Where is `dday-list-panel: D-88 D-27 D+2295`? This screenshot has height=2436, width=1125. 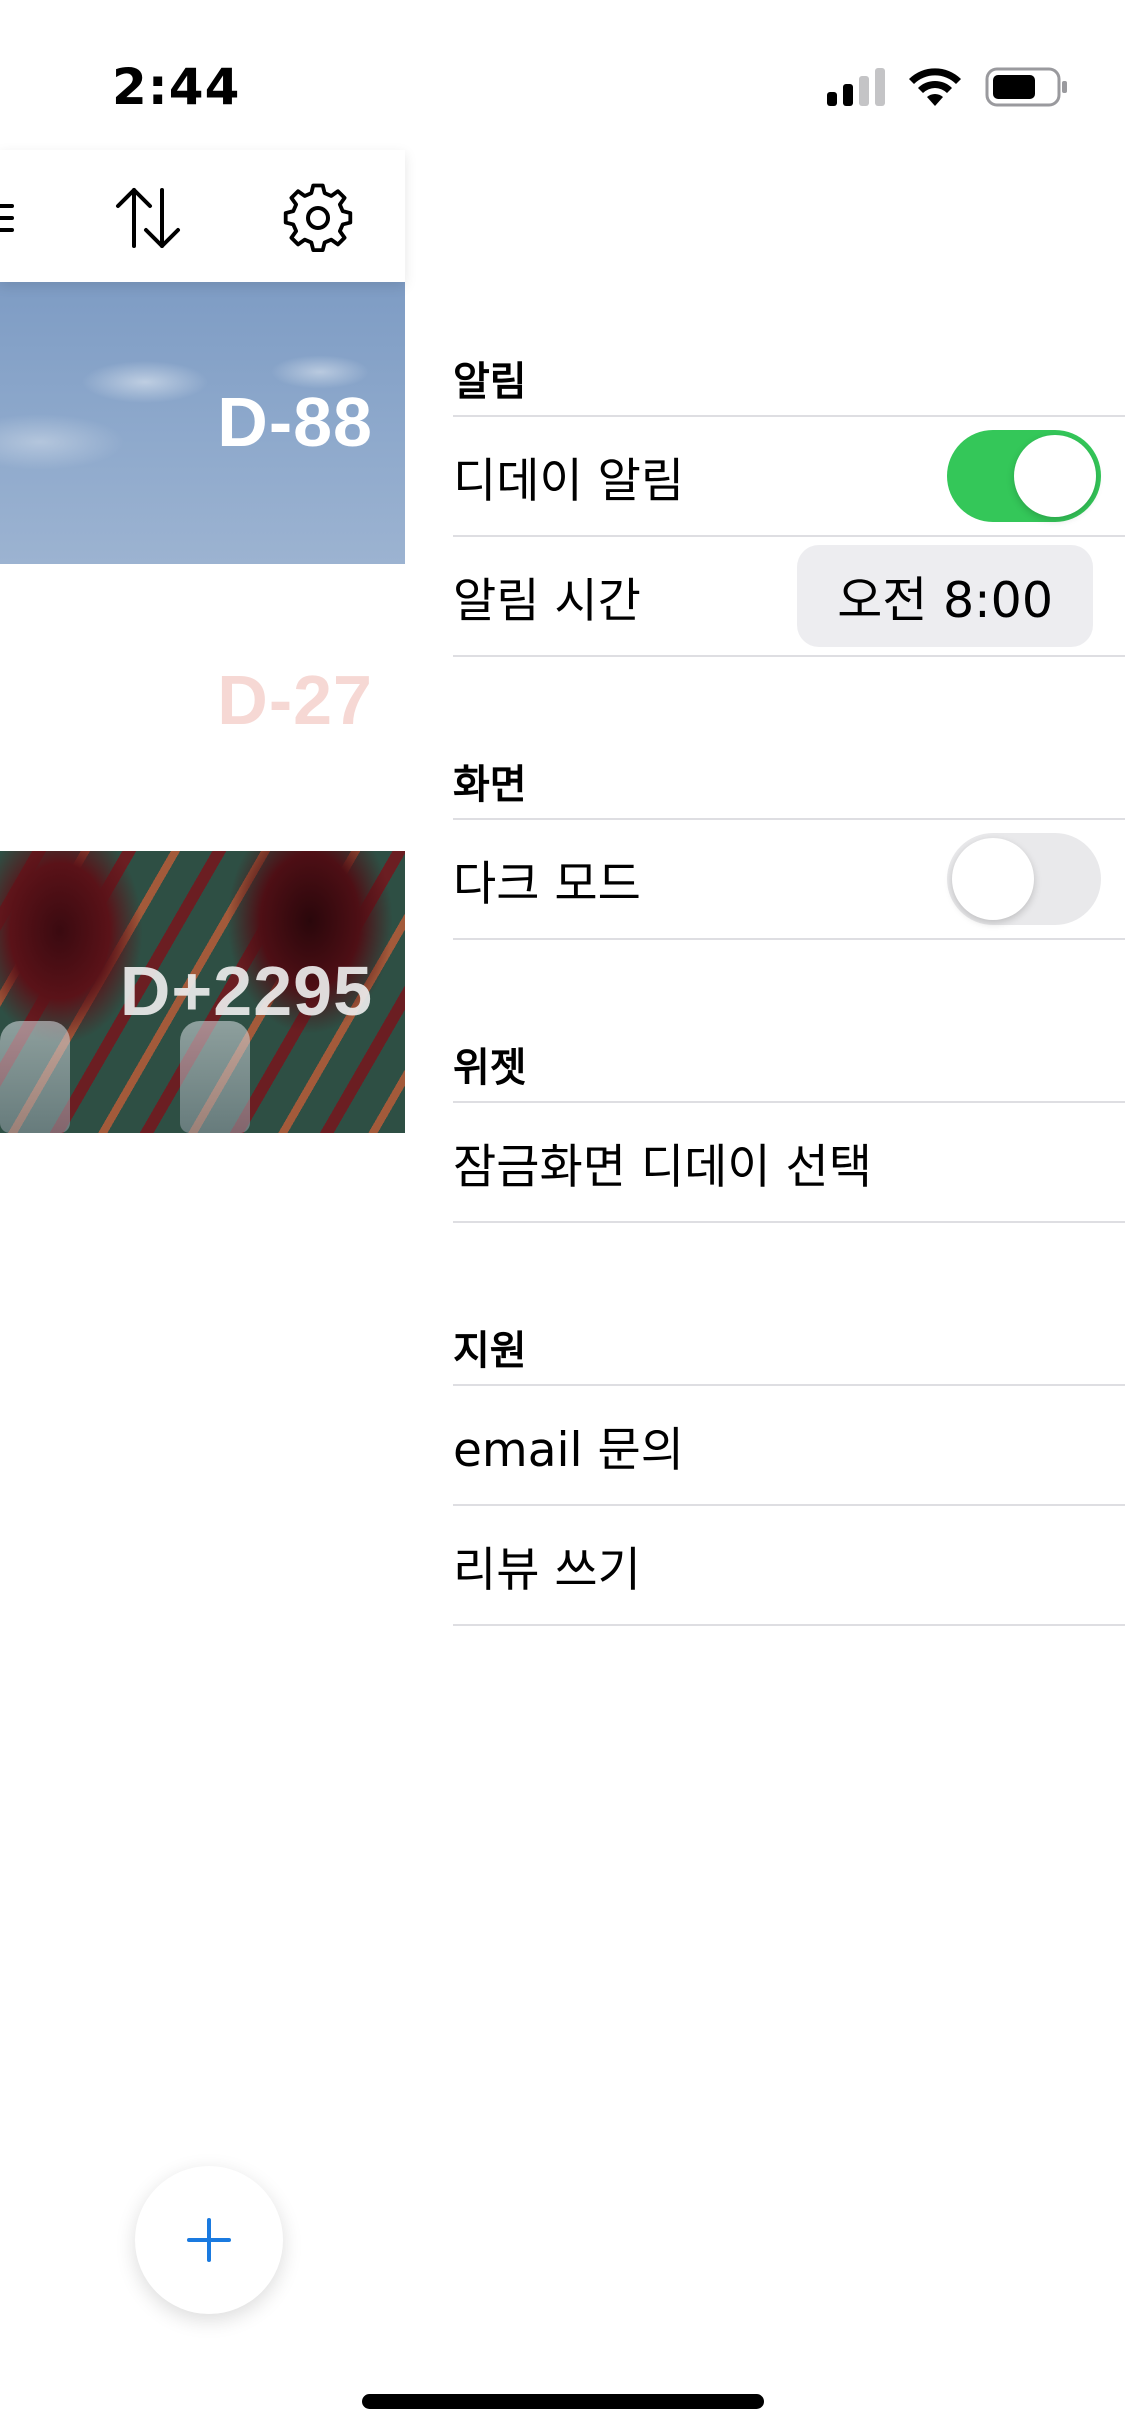
dday-list-panel: D-88 D-27 D+2295 is located at coordinates (202, 650).